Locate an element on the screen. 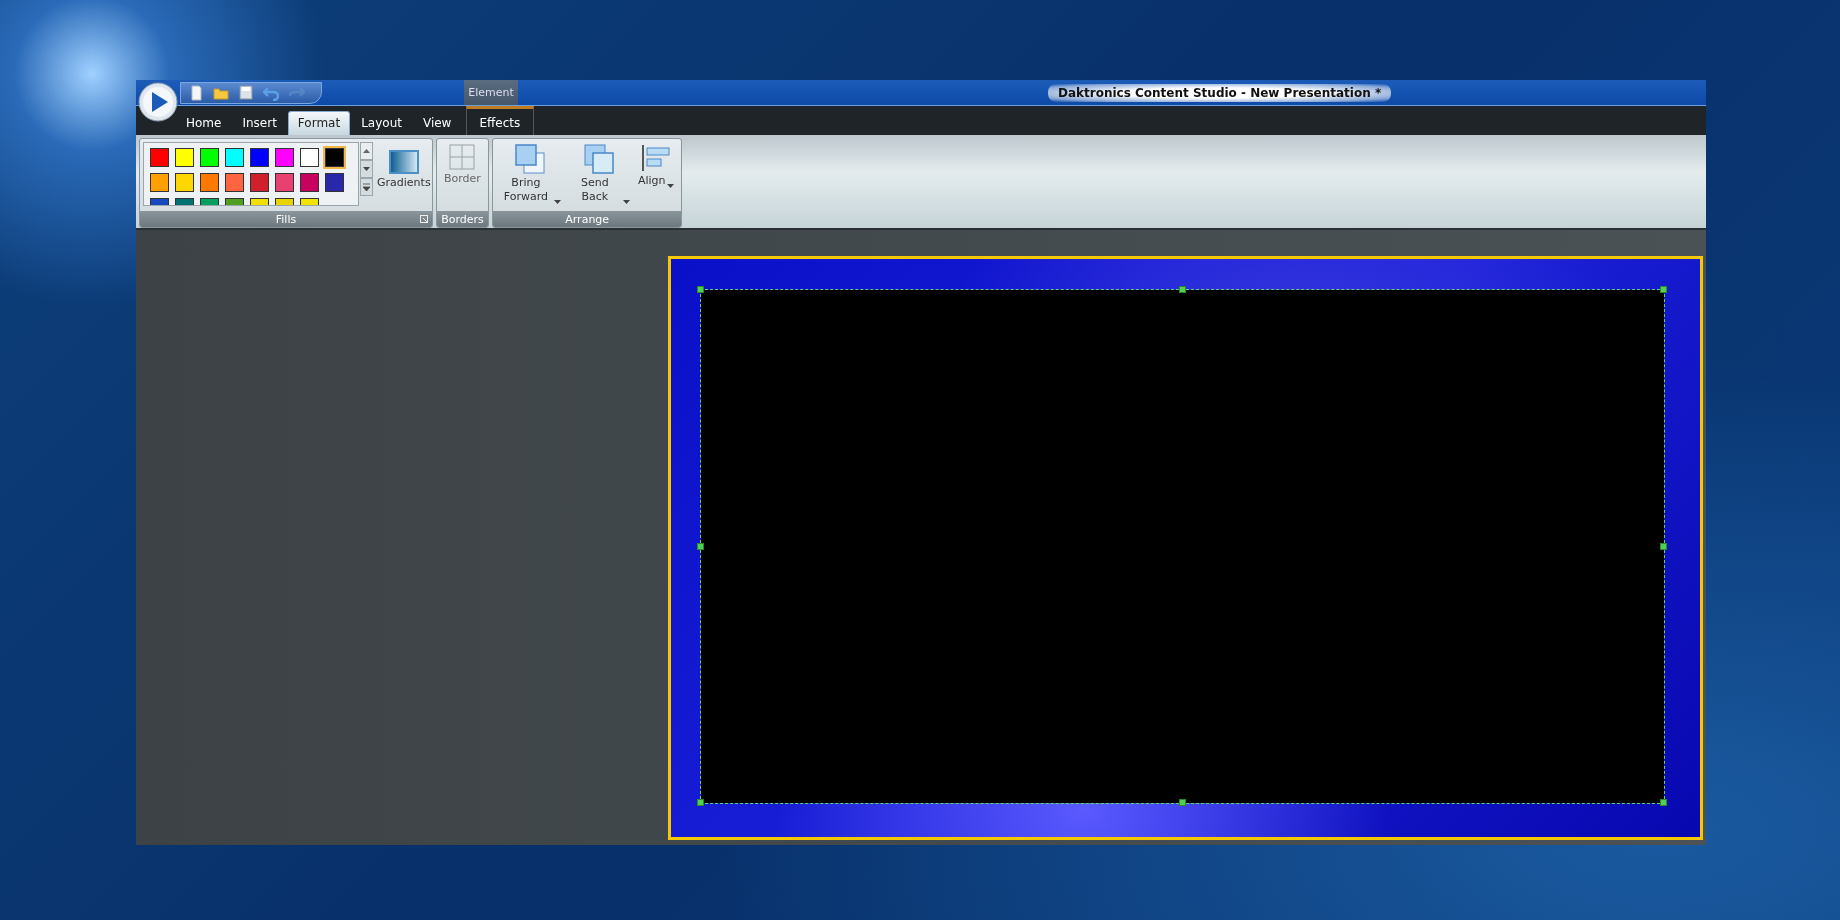 This screenshot has height=920, width=1840. scroll-up-button is located at coordinates (366, 151).